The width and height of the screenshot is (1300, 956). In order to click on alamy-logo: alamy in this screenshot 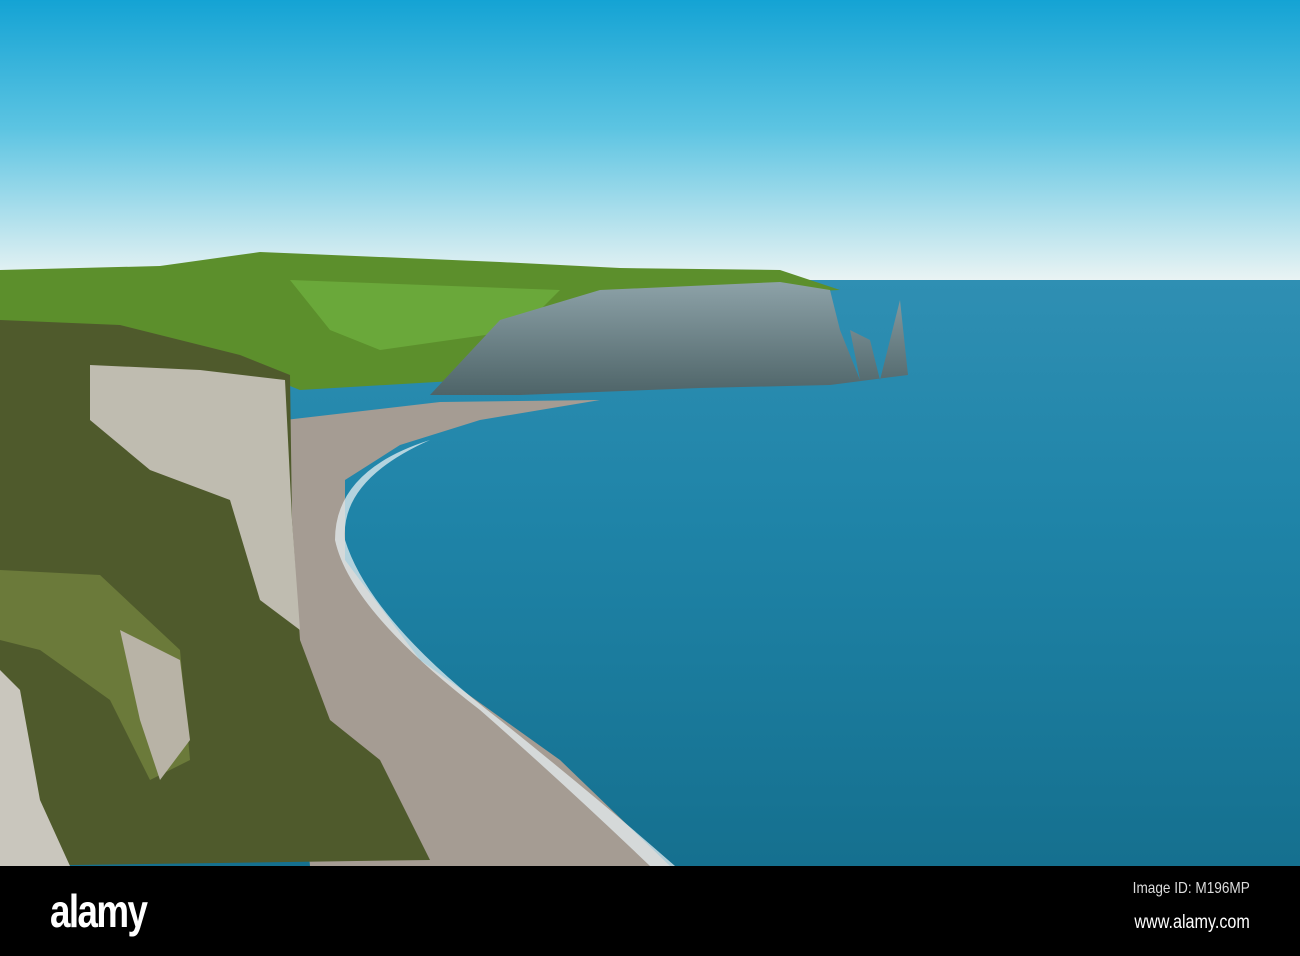, I will do `click(99, 911)`.